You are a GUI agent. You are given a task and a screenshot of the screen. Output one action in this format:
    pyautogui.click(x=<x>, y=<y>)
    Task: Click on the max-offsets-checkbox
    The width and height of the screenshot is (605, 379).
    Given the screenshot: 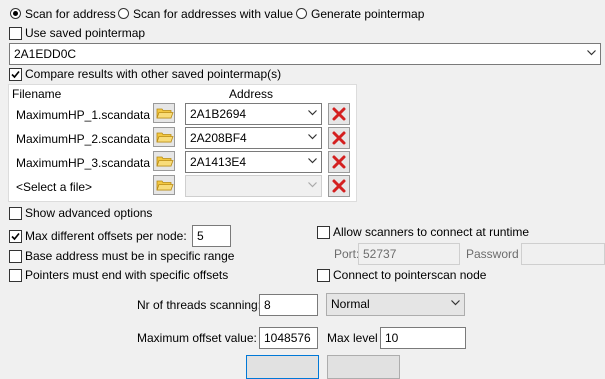 What is the action you would take?
    pyautogui.click(x=15, y=236)
    